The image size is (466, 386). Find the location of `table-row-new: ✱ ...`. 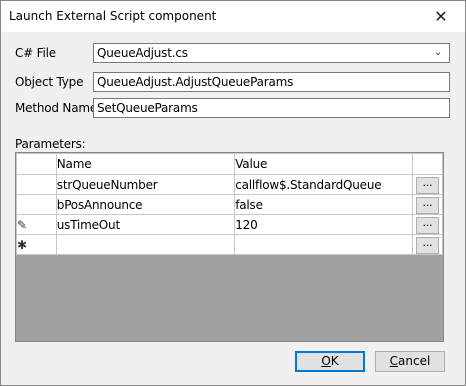

table-row-new: ✱ ... is located at coordinates (229, 244).